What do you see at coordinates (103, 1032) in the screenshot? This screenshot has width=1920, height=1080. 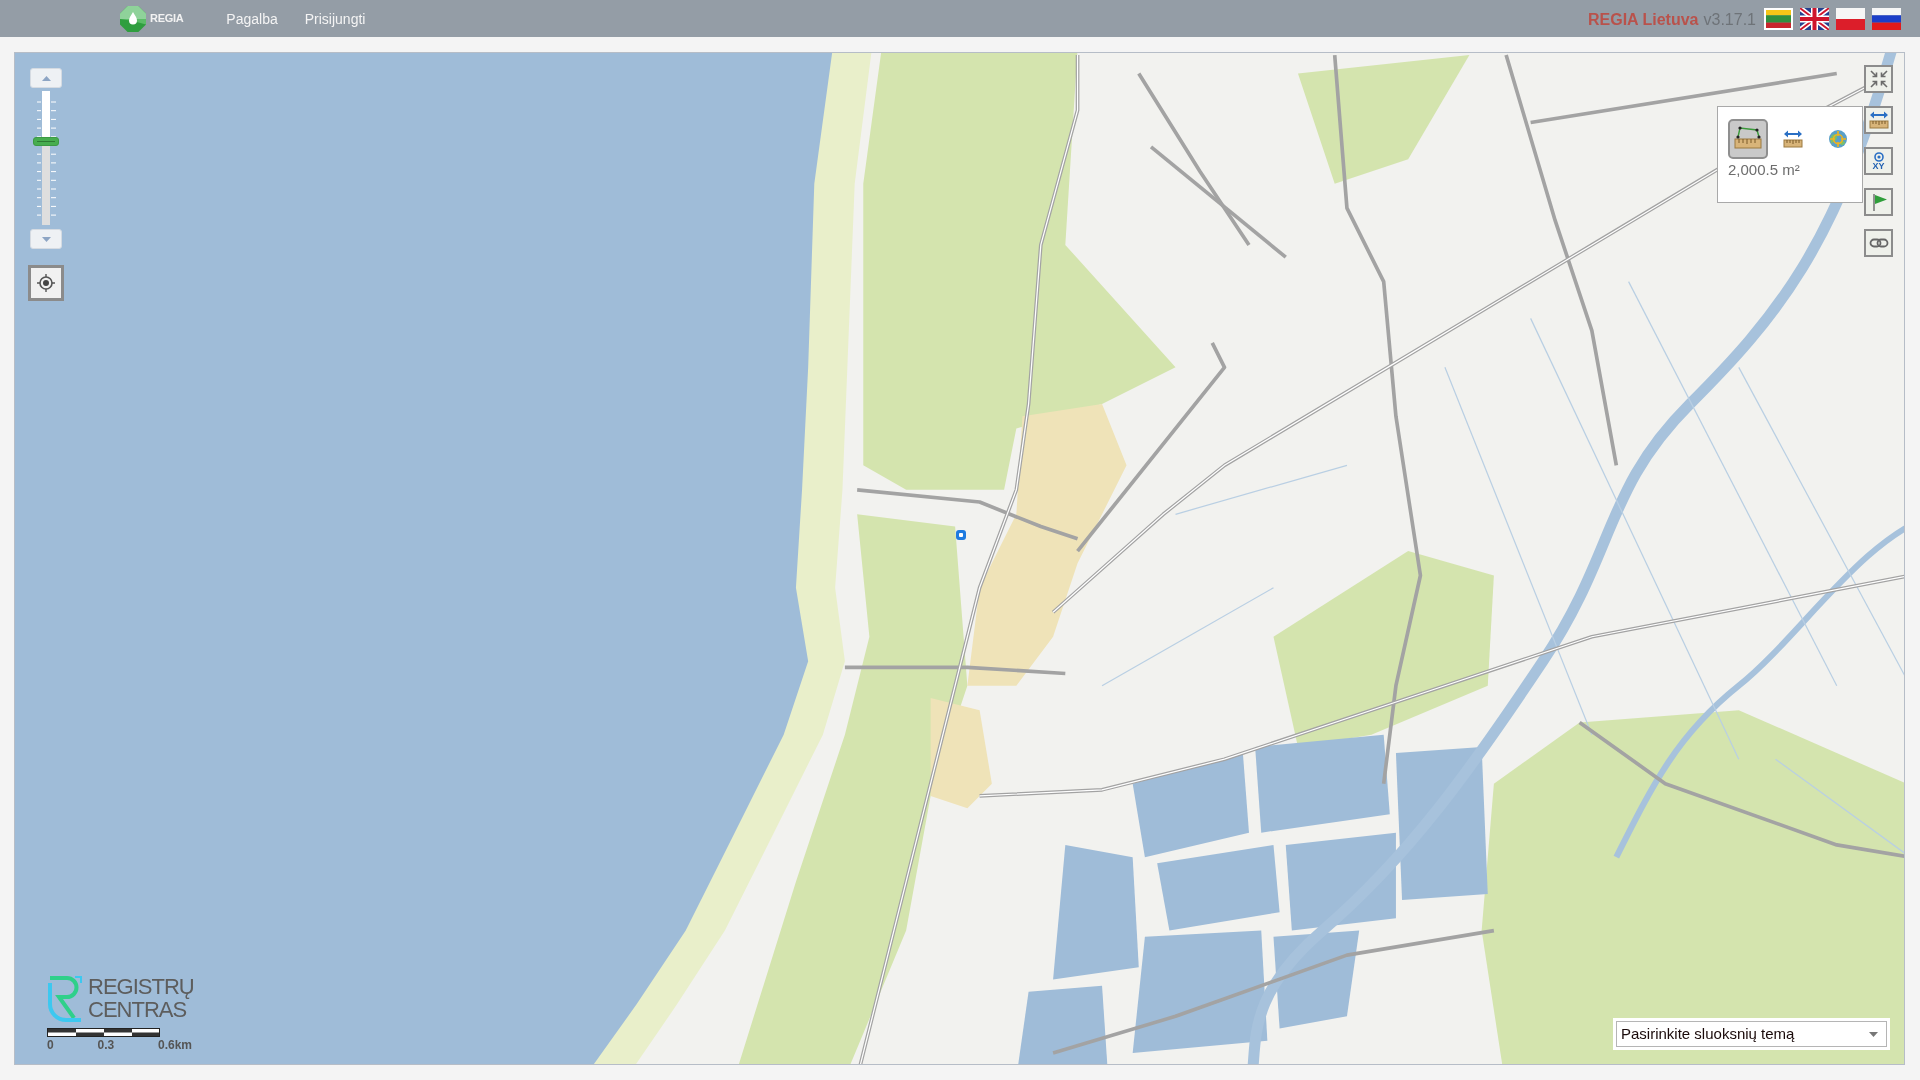 I see `scale-bar-icon` at bounding box center [103, 1032].